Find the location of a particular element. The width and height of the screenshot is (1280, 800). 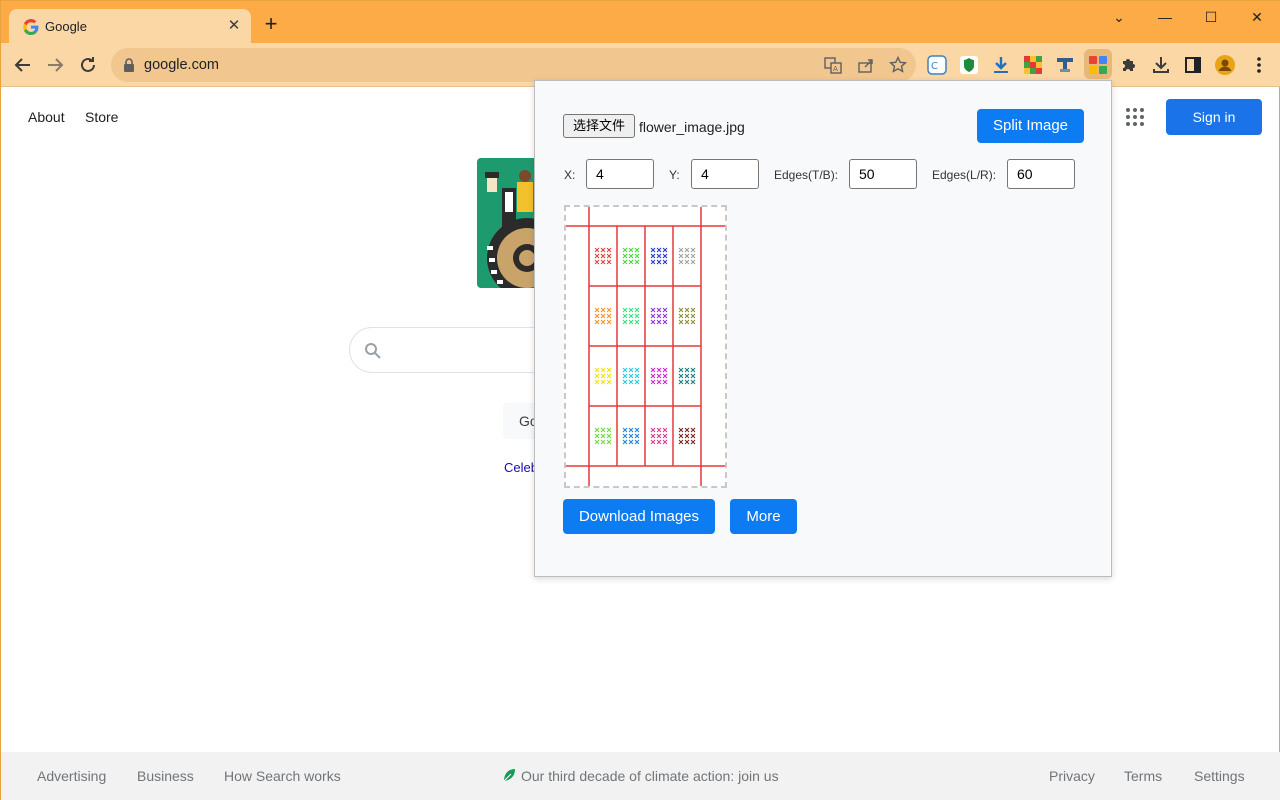

edges-tb-input: 50 is located at coordinates (883, 174).